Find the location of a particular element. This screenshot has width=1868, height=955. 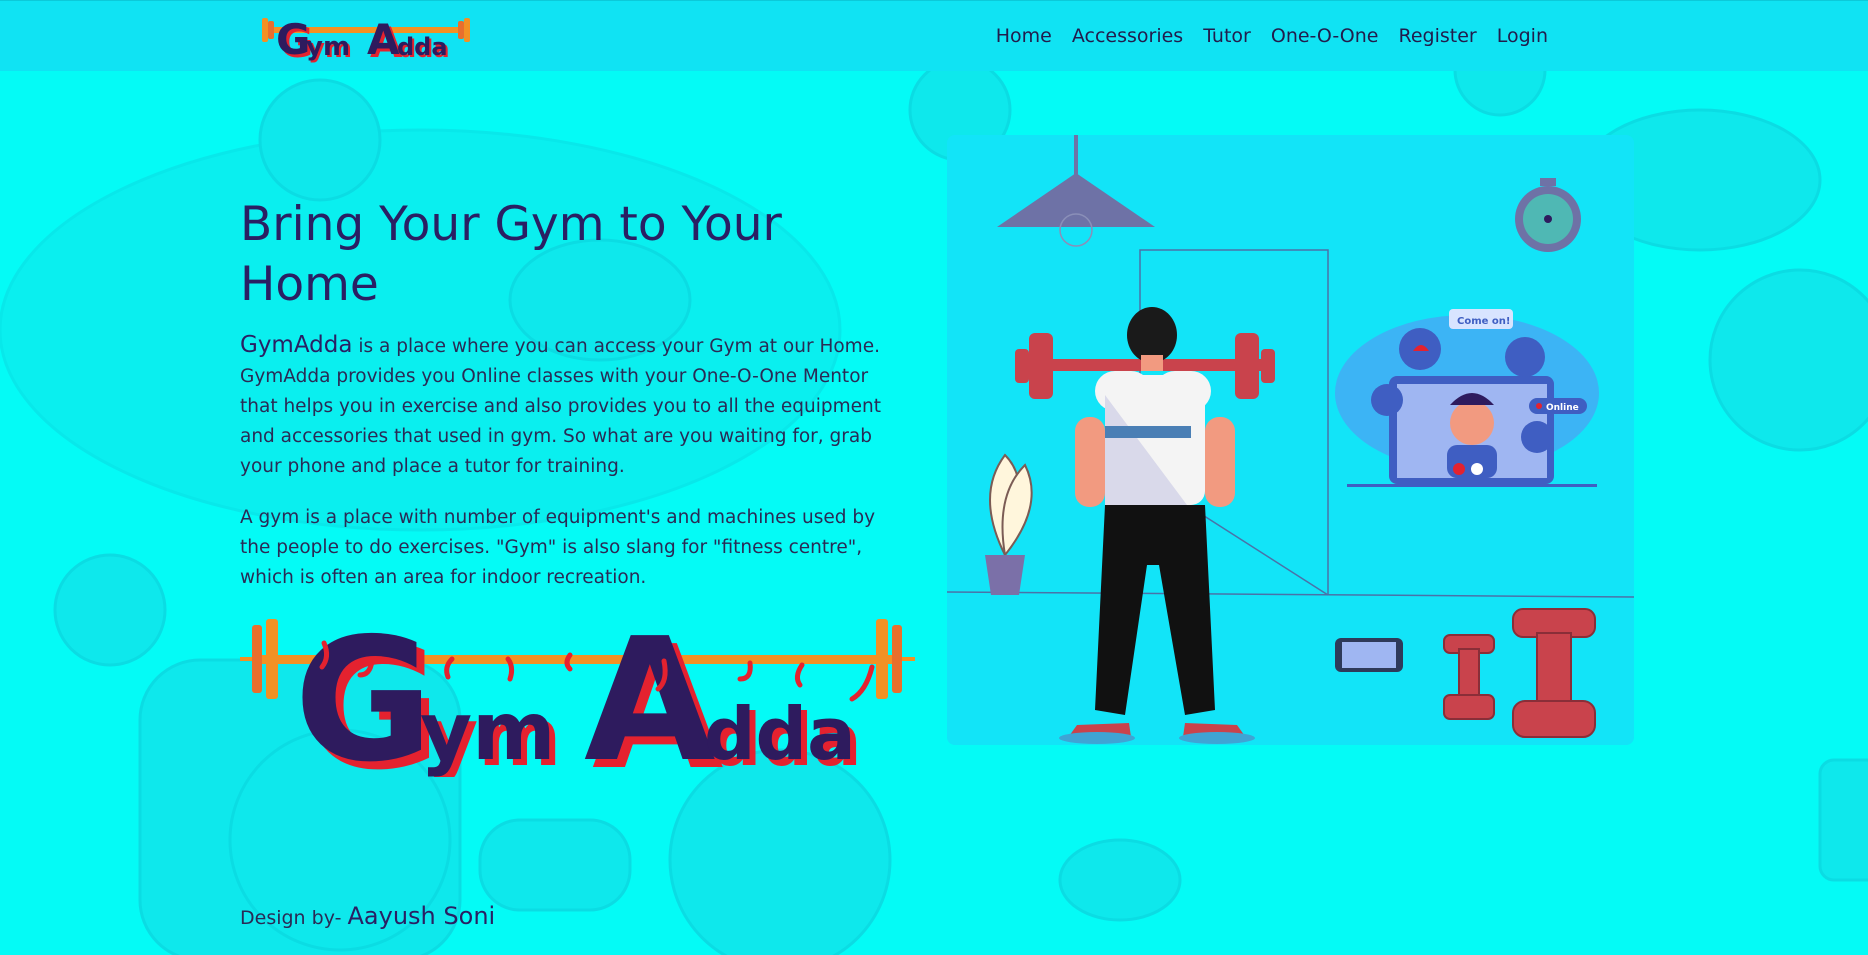

nav-tutor: Tutor is located at coordinates (1227, 36).